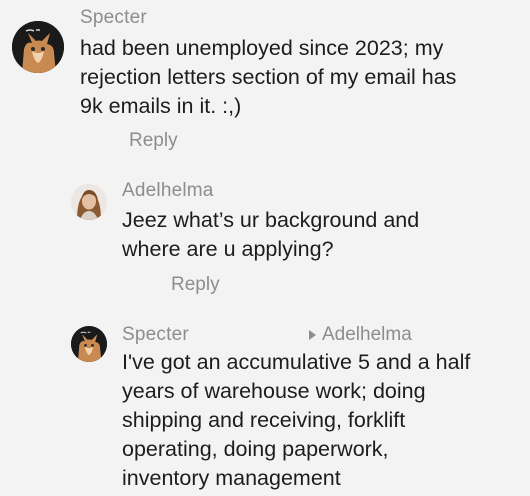 This screenshot has width=530, height=496. What do you see at coordinates (312, 335) in the screenshot?
I see `play-arrow-icon` at bounding box center [312, 335].